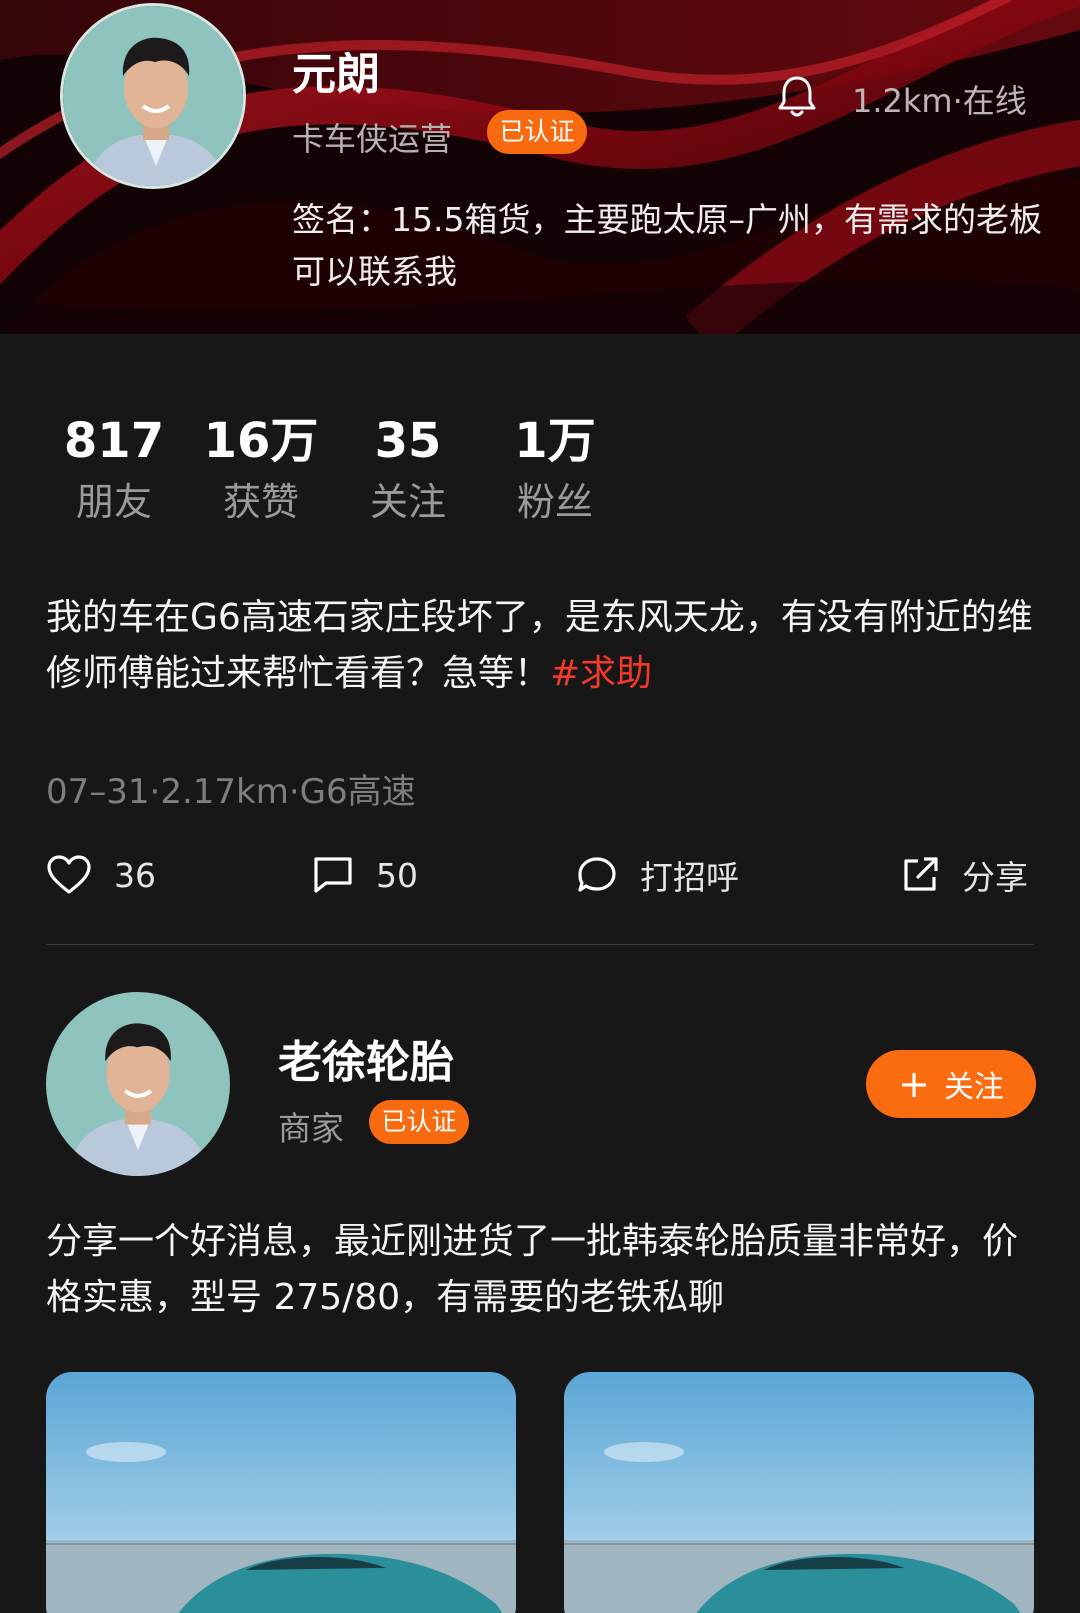 The height and width of the screenshot is (1613, 1080). I want to click on stat-value: 817, so click(114, 441).